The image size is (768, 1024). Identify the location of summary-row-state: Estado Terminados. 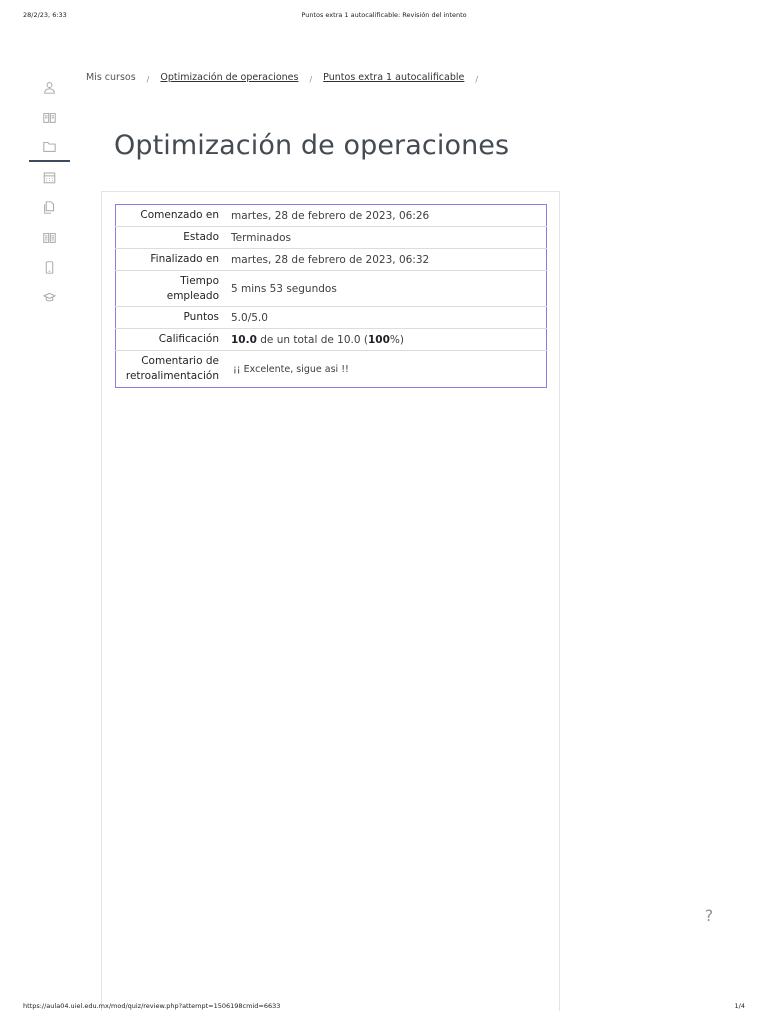
(331, 237).